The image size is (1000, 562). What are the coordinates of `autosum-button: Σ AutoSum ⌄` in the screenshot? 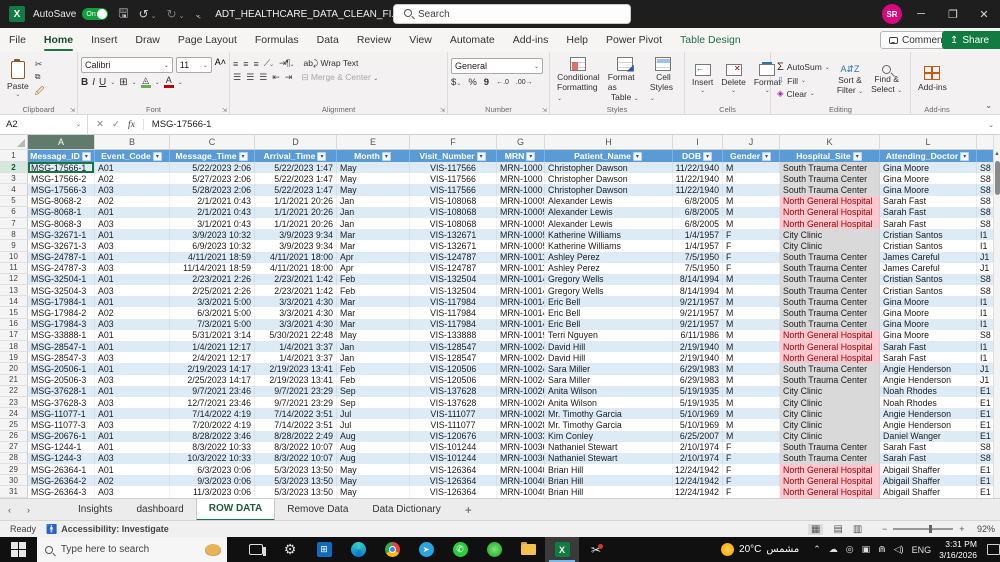 It's located at (803, 67).